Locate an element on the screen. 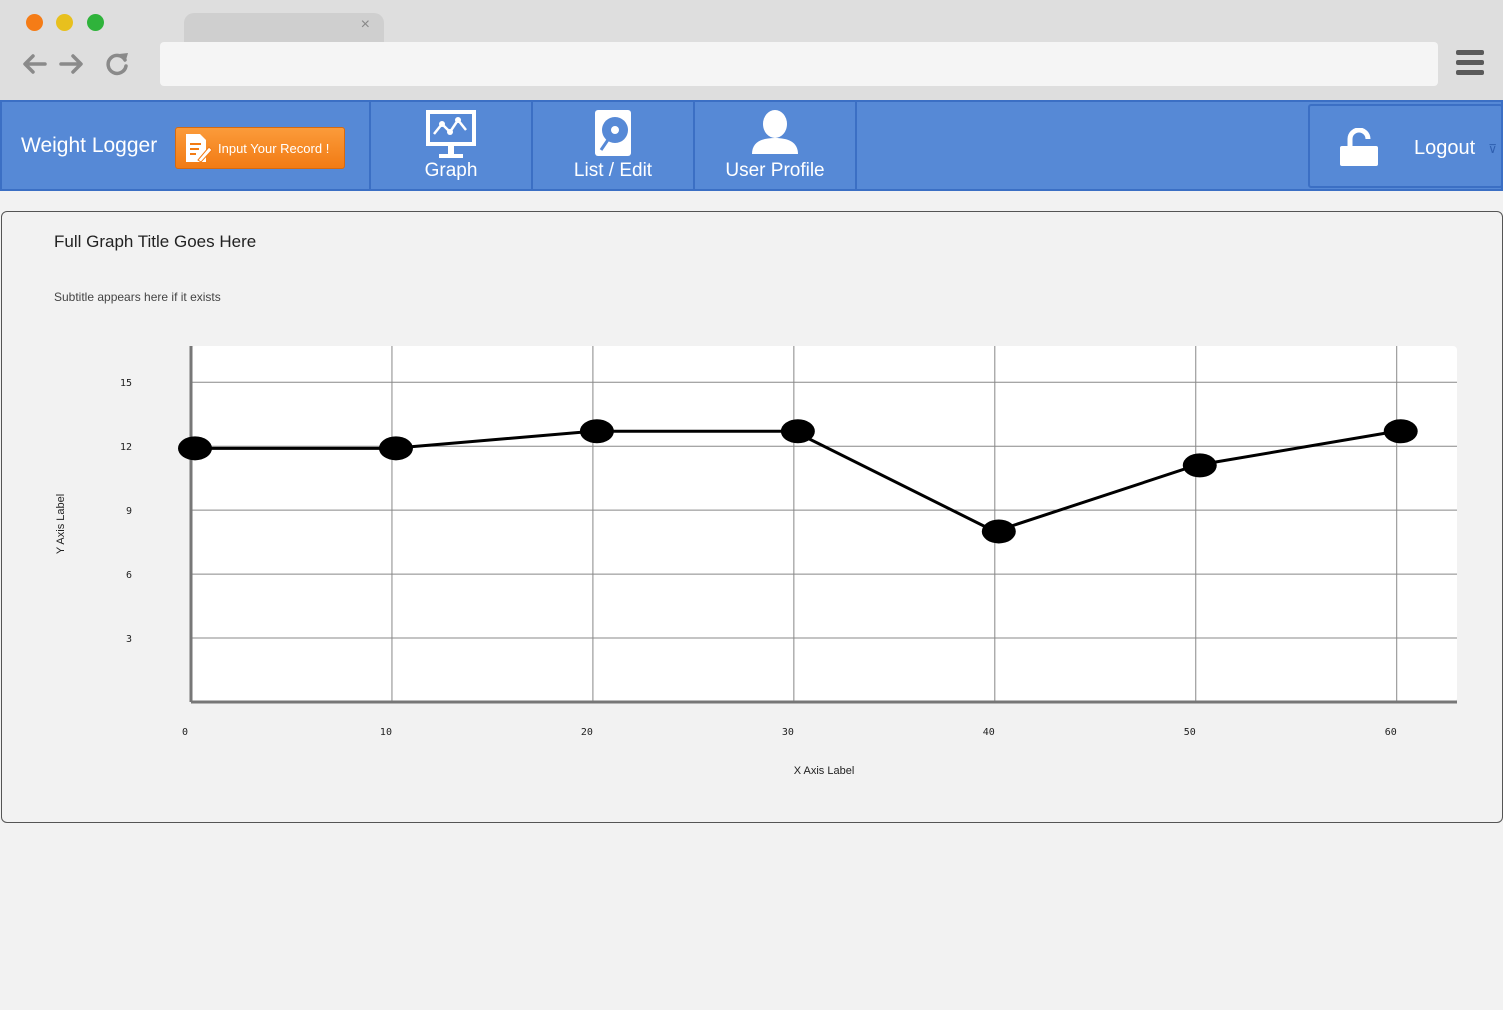 The image size is (1503, 1010). browser-tab: × is located at coordinates (284, 28).